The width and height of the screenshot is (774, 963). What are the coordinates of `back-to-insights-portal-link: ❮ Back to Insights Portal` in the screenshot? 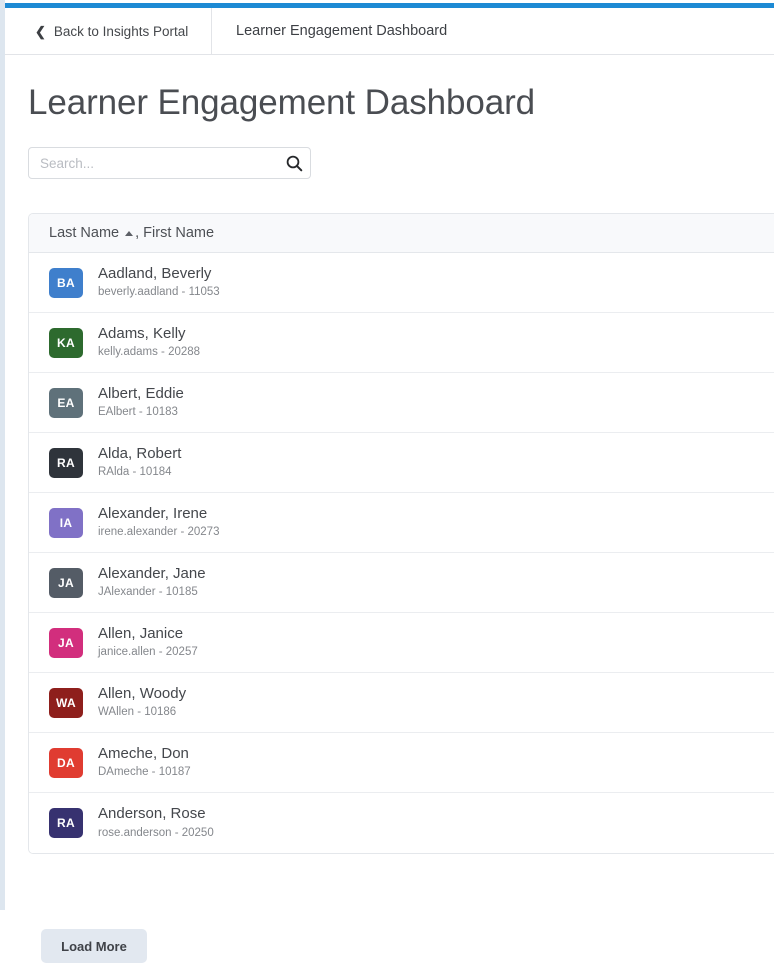 It's located at (108, 31).